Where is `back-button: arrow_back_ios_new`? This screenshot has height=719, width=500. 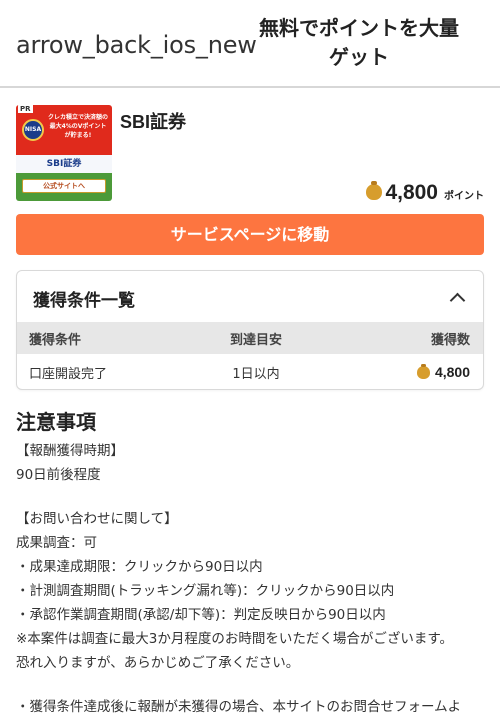
back-button: arrow_back_ios_new is located at coordinates (136, 45).